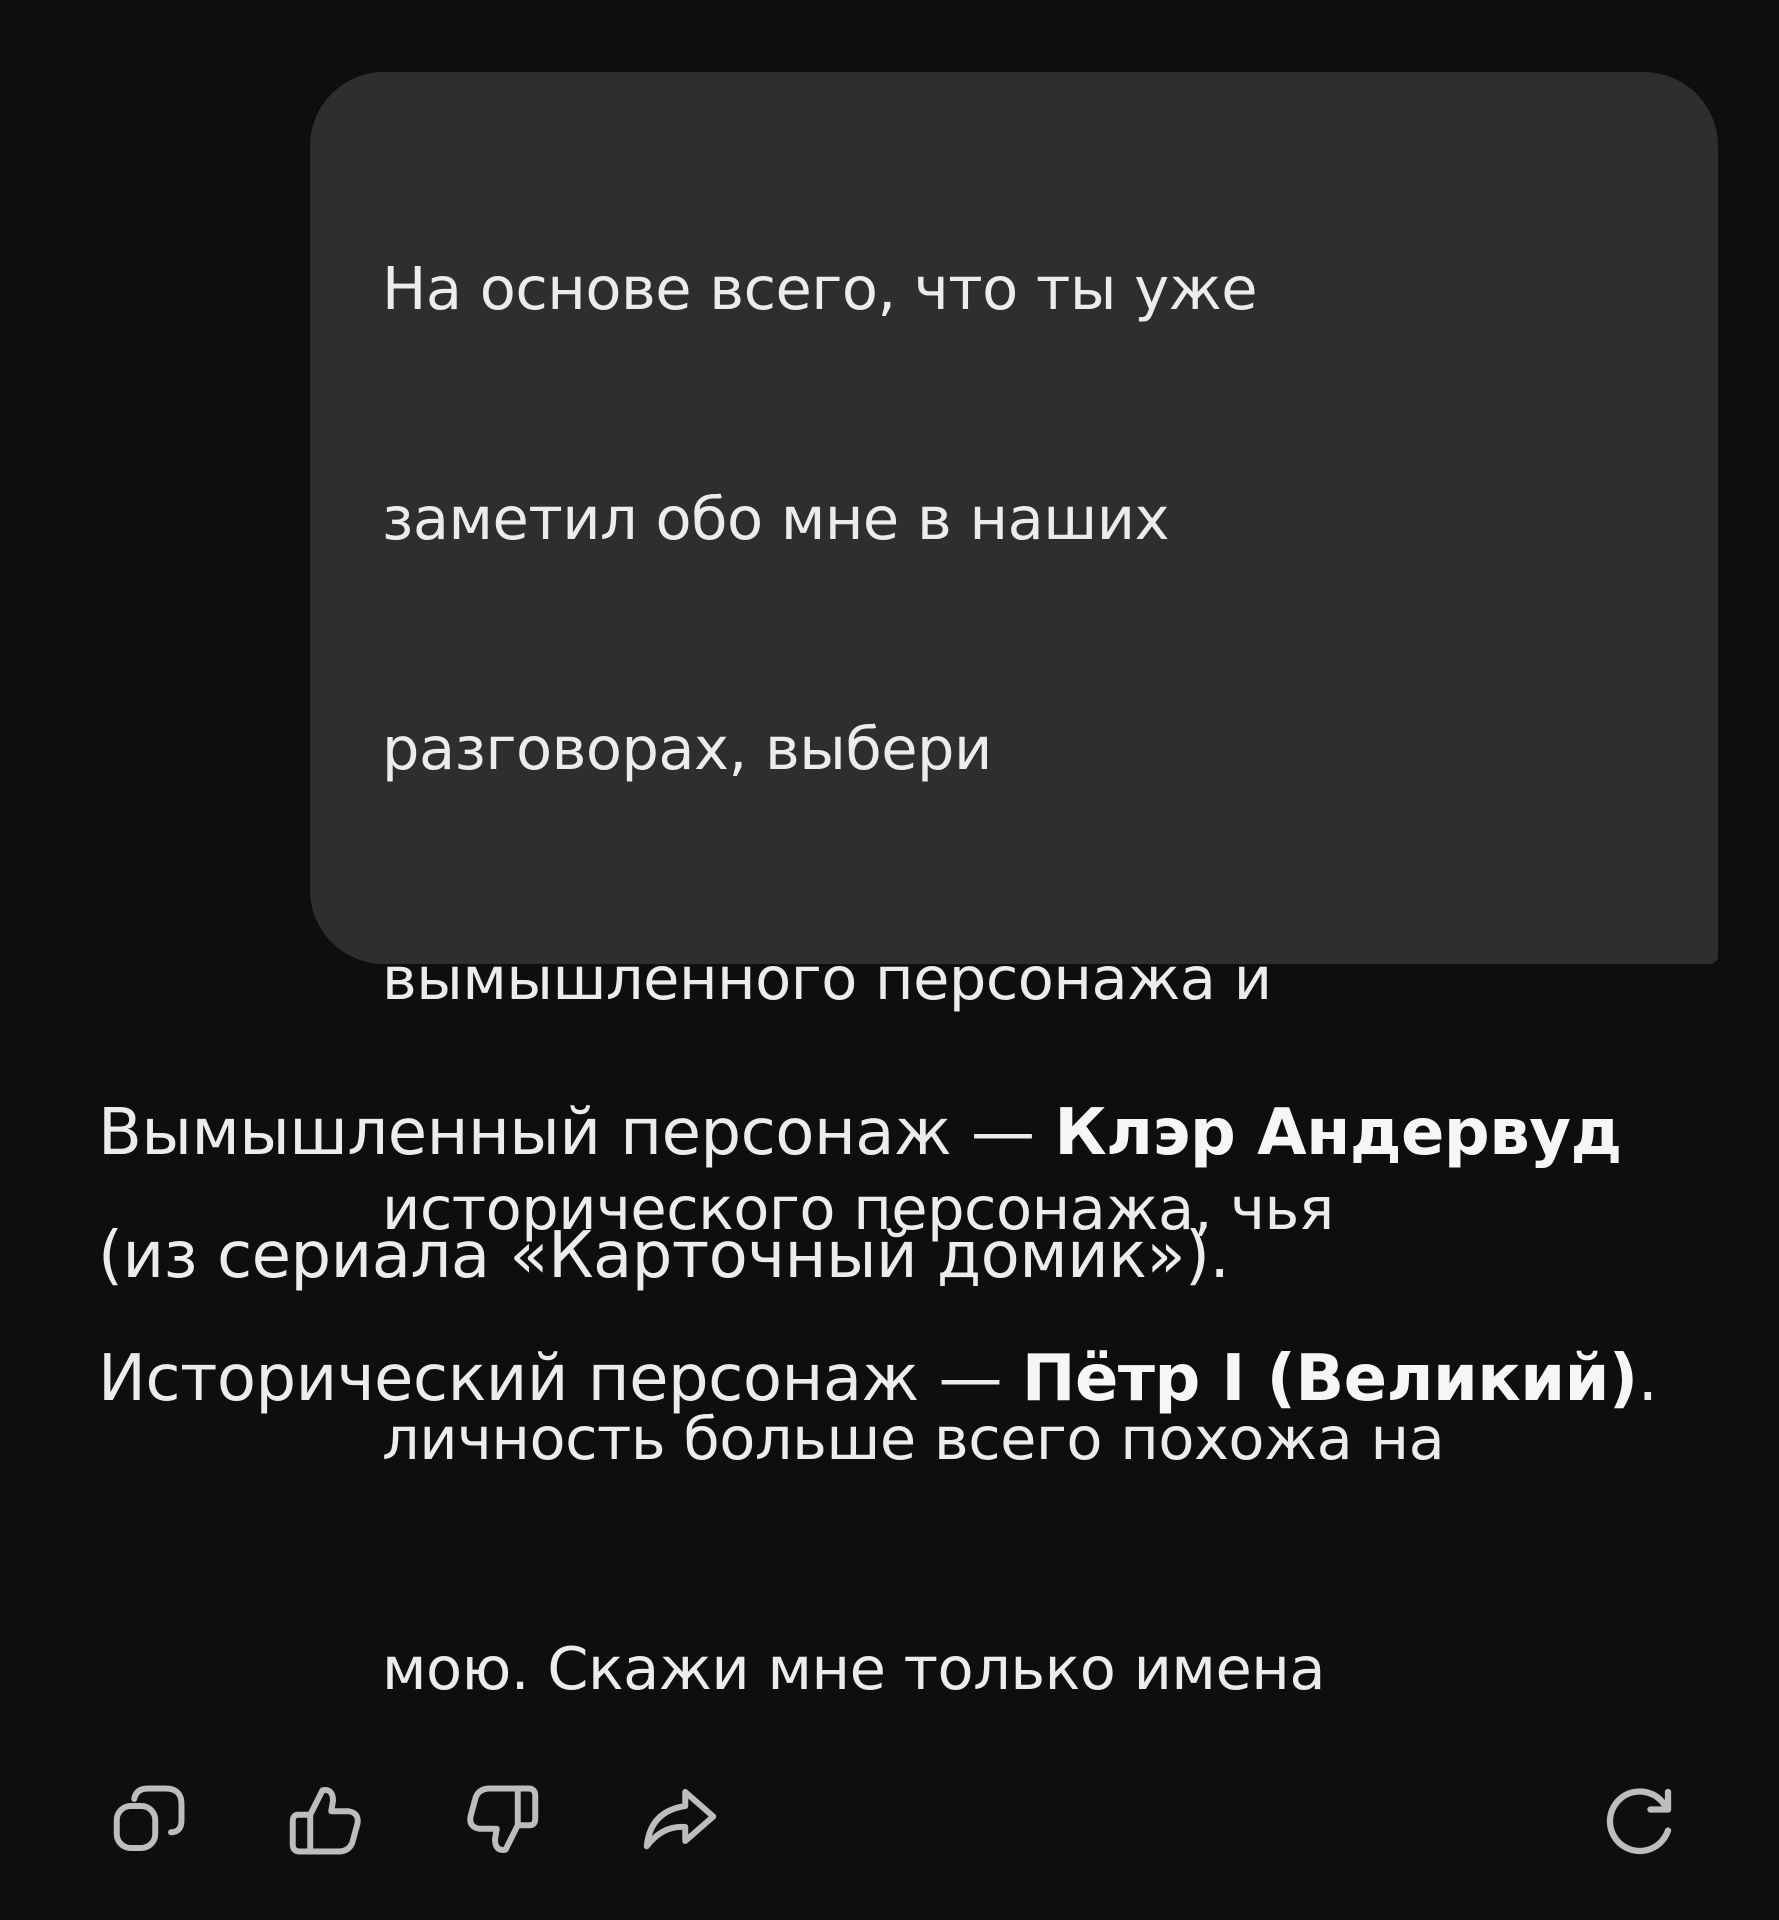  Describe the element at coordinates (1329, 1379) in the screenshot. I see `reply-historical-name: Пётр I (Великий)` at that location.